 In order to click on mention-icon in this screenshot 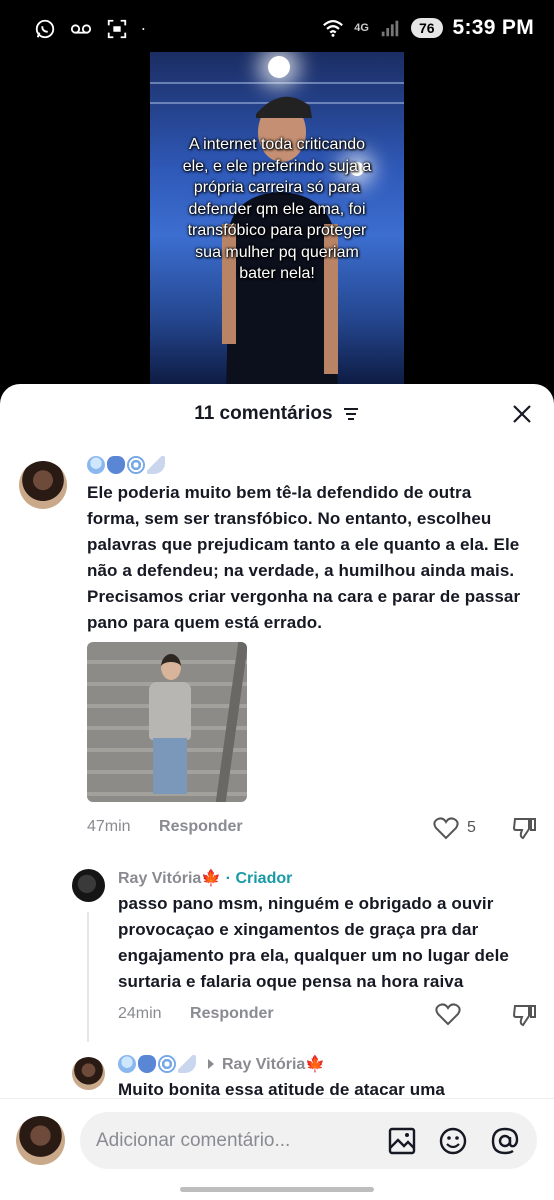, I will do `click(505, 1141)`.